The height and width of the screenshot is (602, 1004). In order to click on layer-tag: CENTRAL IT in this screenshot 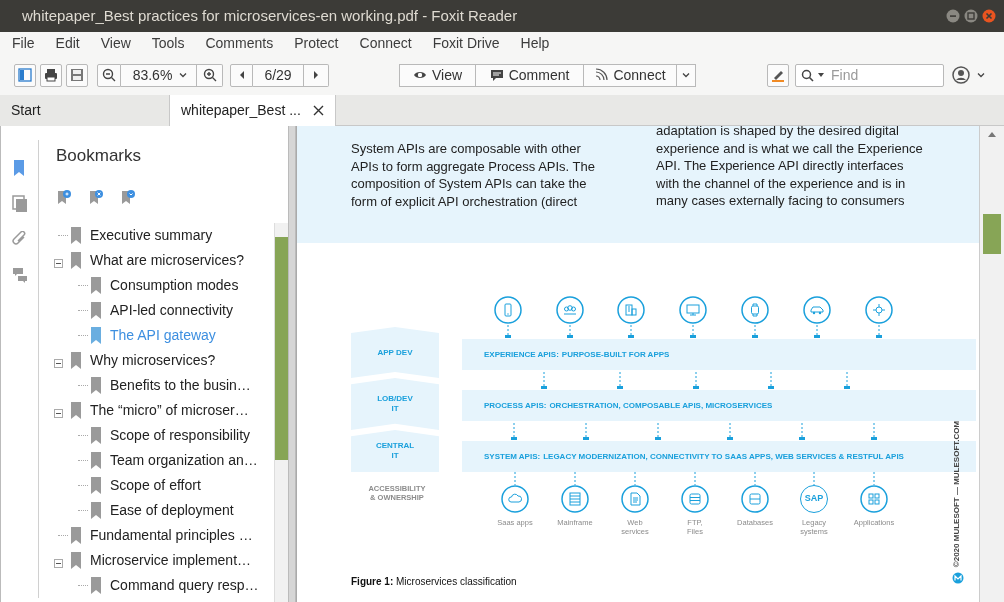, I will do `click(395, 451)`.